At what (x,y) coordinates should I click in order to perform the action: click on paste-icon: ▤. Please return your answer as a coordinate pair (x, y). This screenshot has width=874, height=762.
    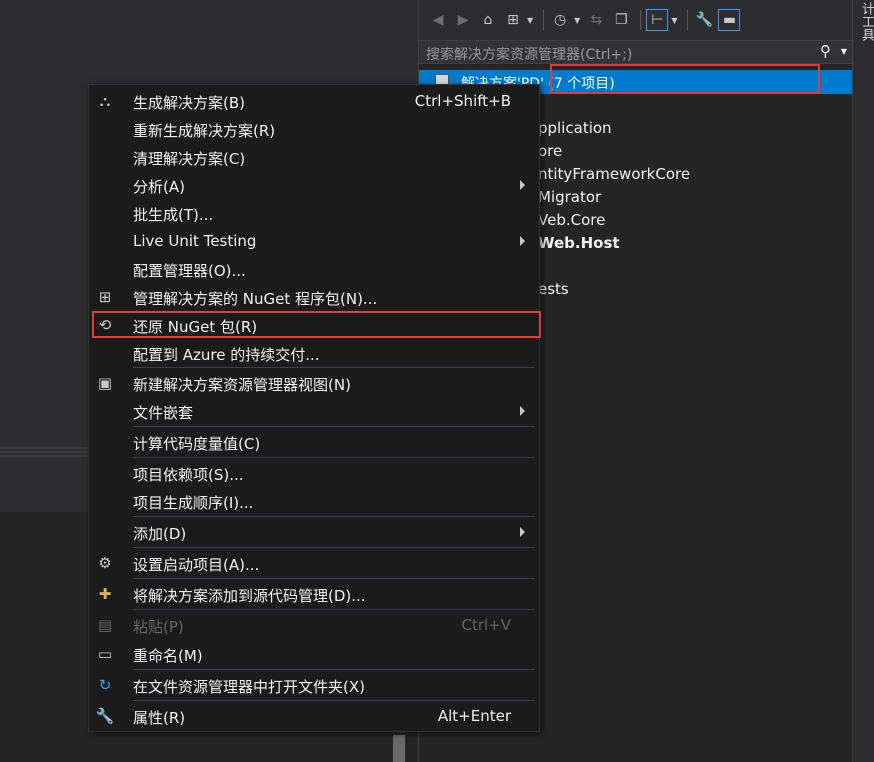
    Looking at the image, I should click on (105, 625).